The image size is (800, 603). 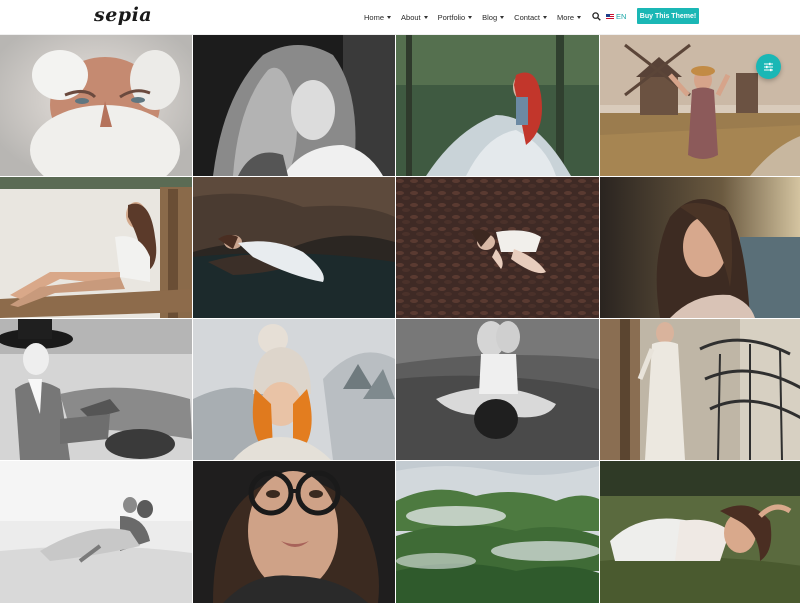 What do you see at coordinates (527, 17) in the screenshot?
I see `nav-contact-label: Contact` at bounding box center [527, 17].